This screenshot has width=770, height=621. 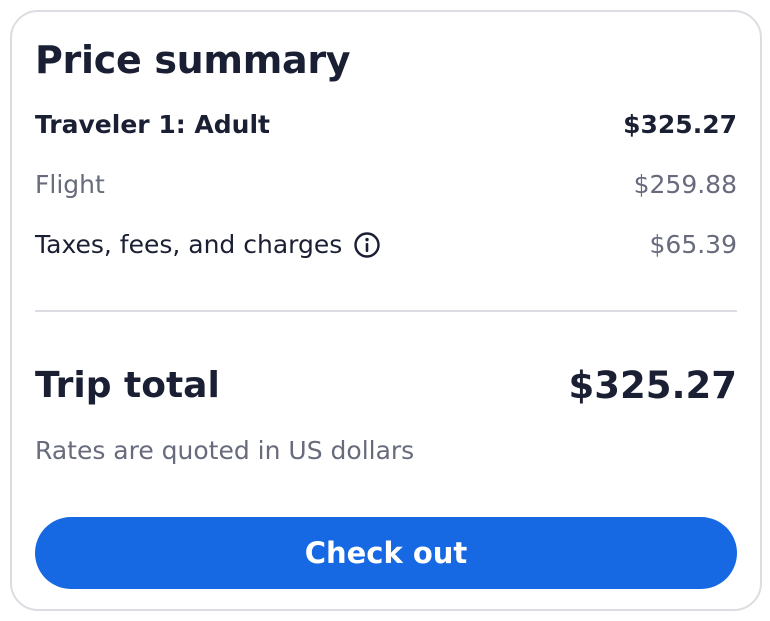 I want to click on flight-label: Flight, so click(x=70, y=184).